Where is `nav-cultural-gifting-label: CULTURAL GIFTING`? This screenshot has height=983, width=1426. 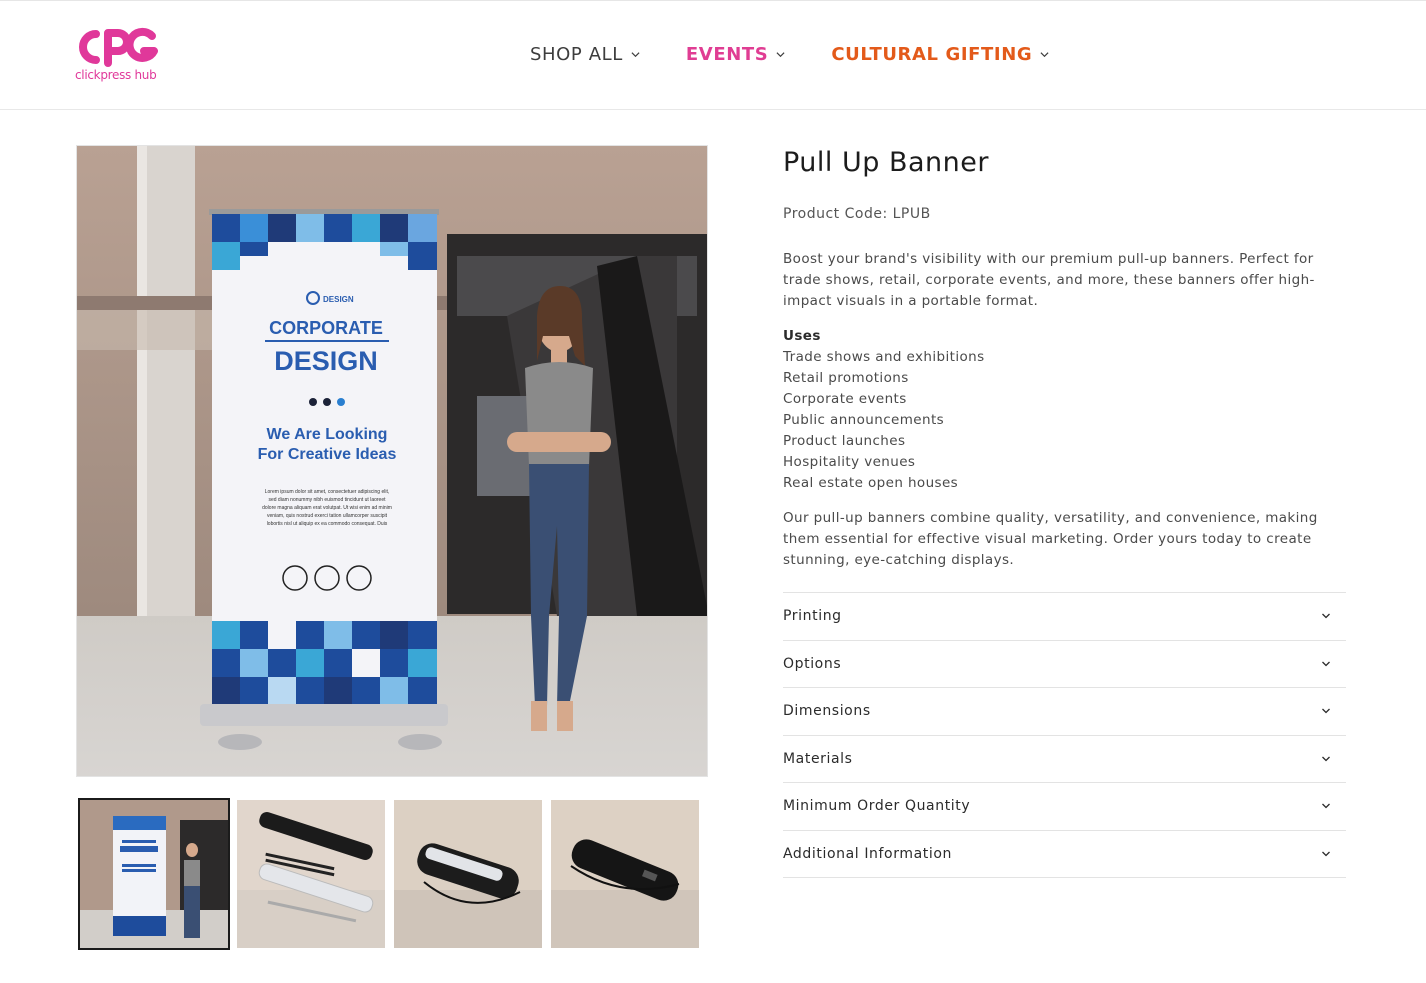
nav-cultural-gifting-label: CULTURAL GIFTING is located at coordinates (932, 54).